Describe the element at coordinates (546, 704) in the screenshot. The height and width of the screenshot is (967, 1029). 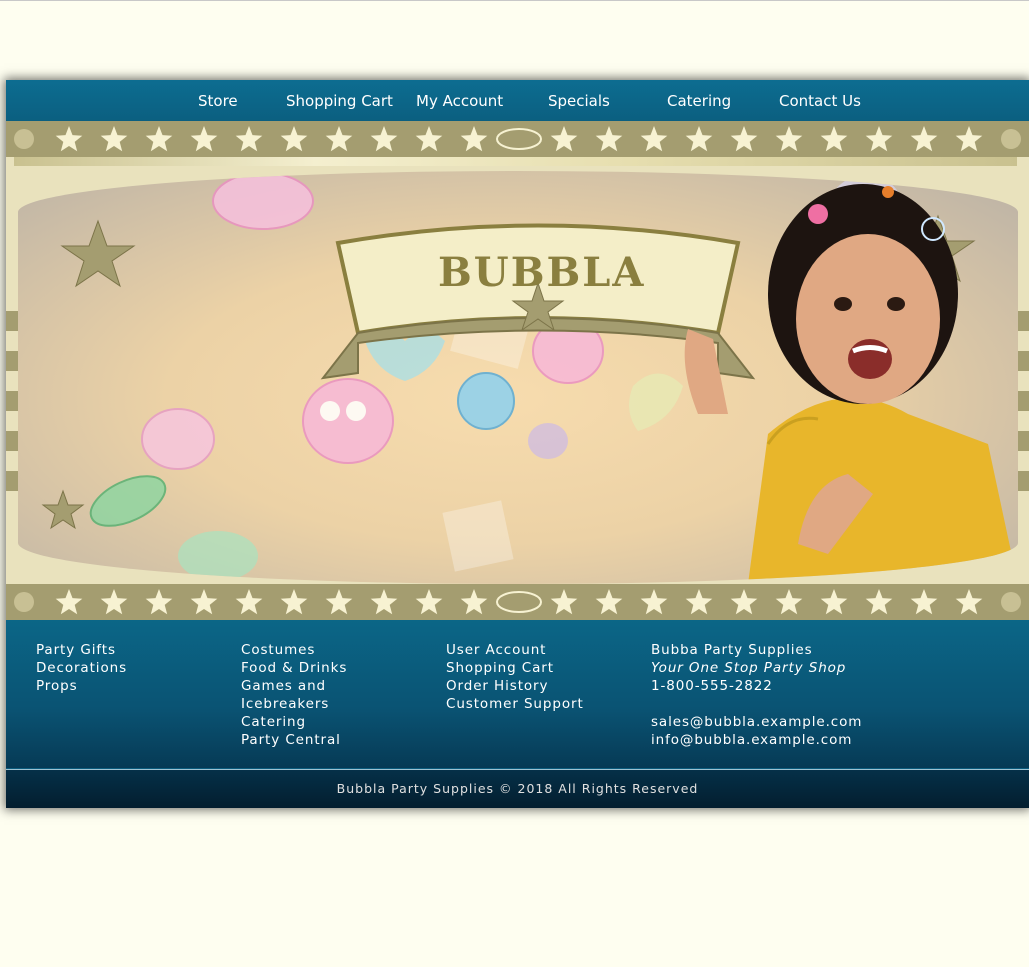
I see `footer-link-customer-support: Customer Support` at that location.